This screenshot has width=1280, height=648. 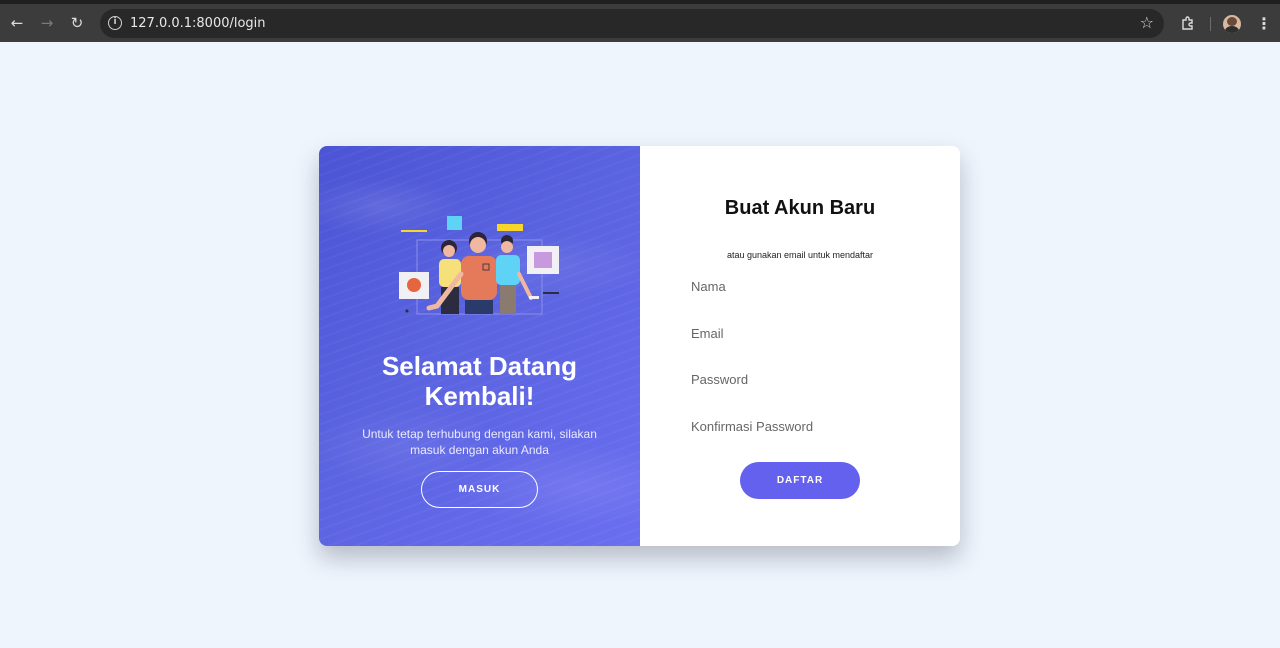 What do you see at coordinates (551, 293) in the screenshot?
I see `dash-line-shape` at bounding box center [551, 293].